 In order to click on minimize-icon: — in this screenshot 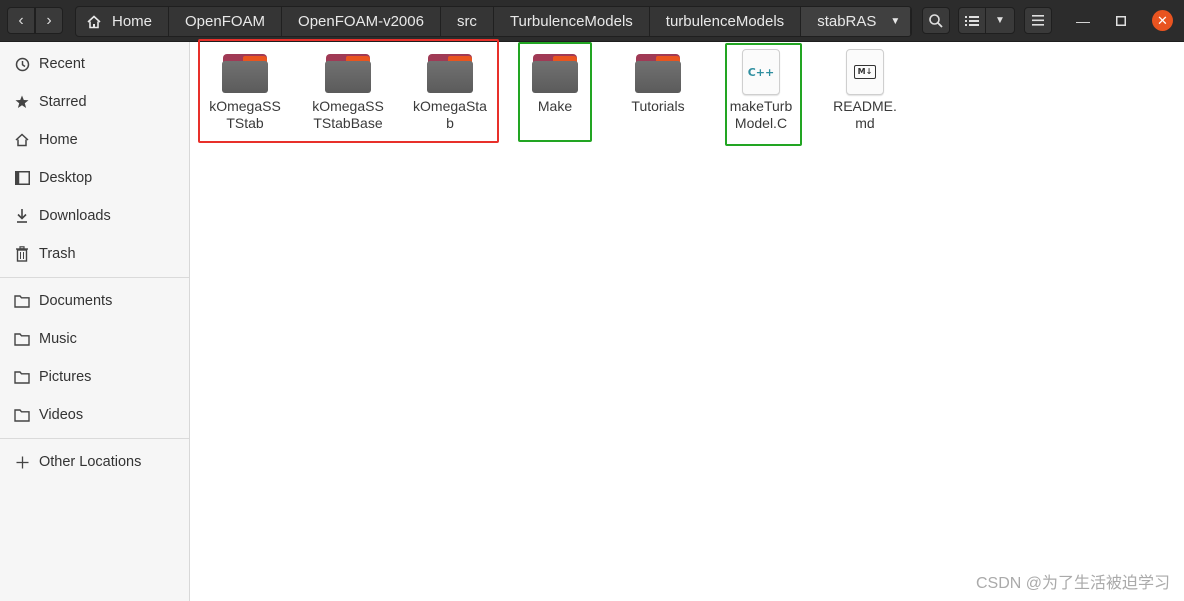, I will do `click(1083, 21)`.